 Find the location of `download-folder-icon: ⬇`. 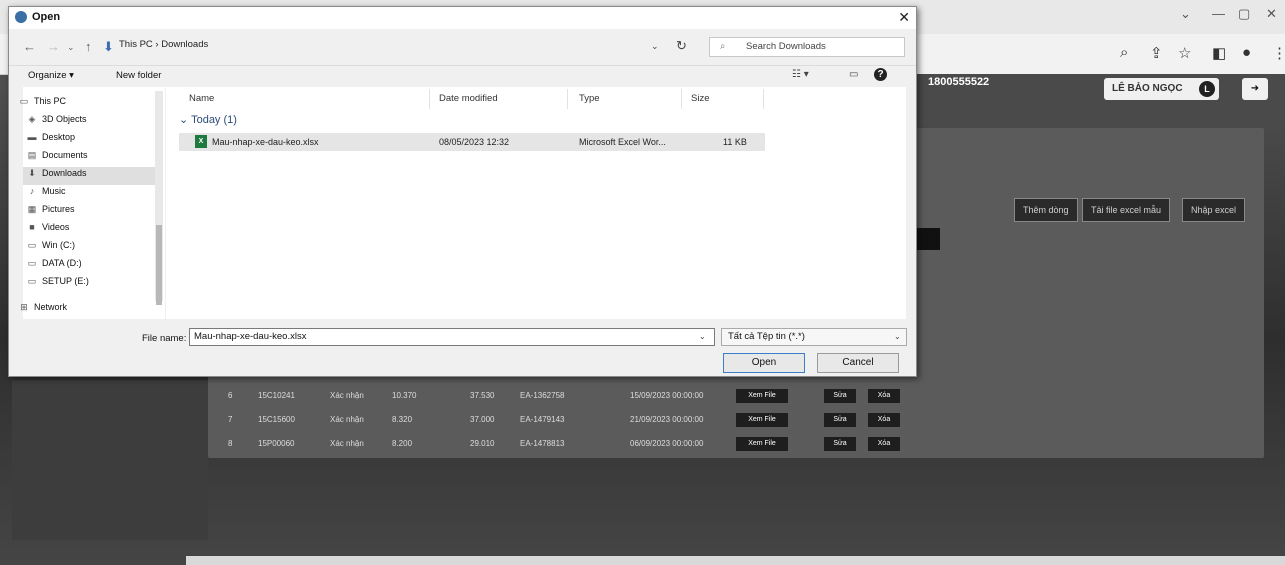

download-folder-icon: ⬇ is located at coordinates (108, 46).